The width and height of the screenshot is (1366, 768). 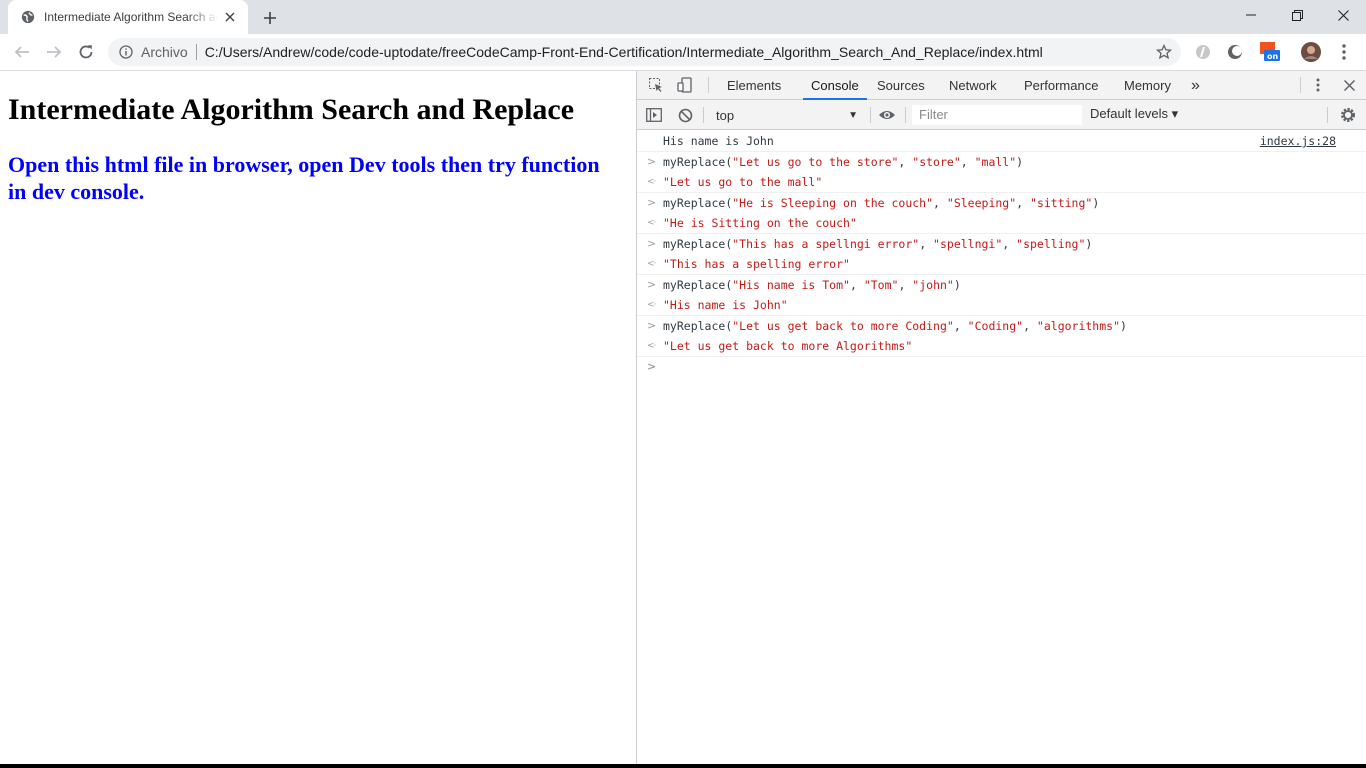 What do you see at coordinates (968, 244) in the screenshot?
I see `input-argument: "spellngi"` at bounding box center [968, 244].